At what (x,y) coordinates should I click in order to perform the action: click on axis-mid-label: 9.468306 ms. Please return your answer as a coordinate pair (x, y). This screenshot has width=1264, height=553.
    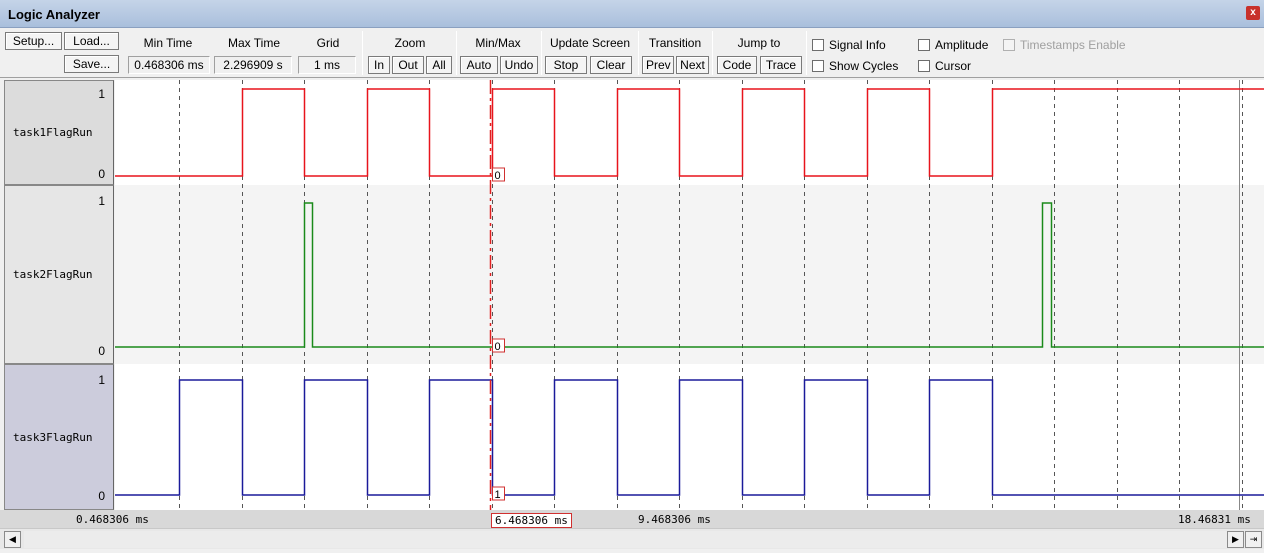
    Looking at the image, I should click on (674, 519).